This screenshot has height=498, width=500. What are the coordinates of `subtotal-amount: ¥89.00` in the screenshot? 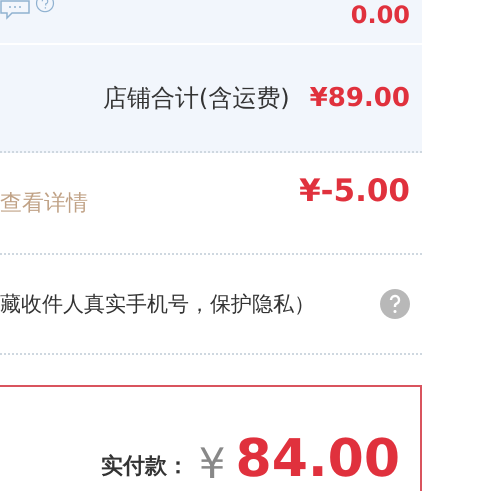 It's located at (360, 98).